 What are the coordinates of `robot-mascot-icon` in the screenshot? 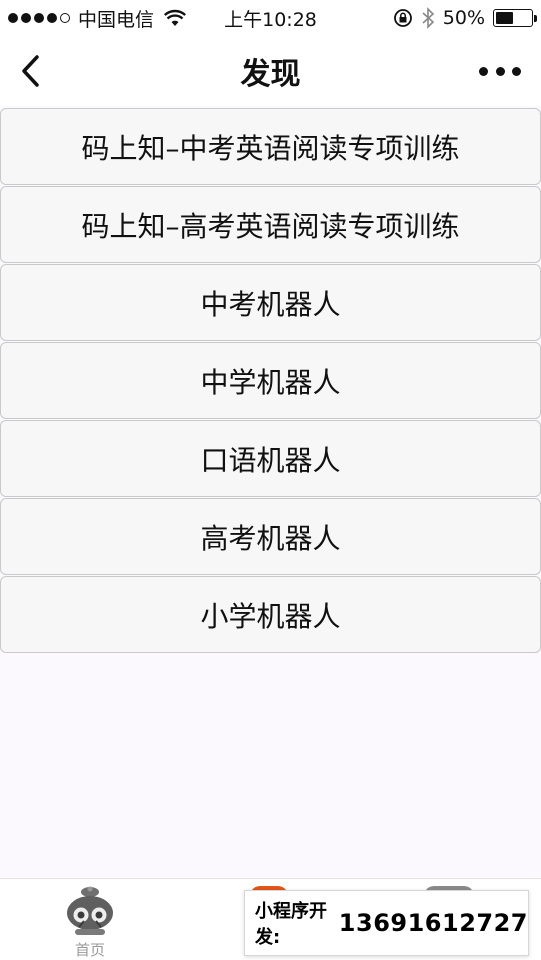 It's located at (90, 911).